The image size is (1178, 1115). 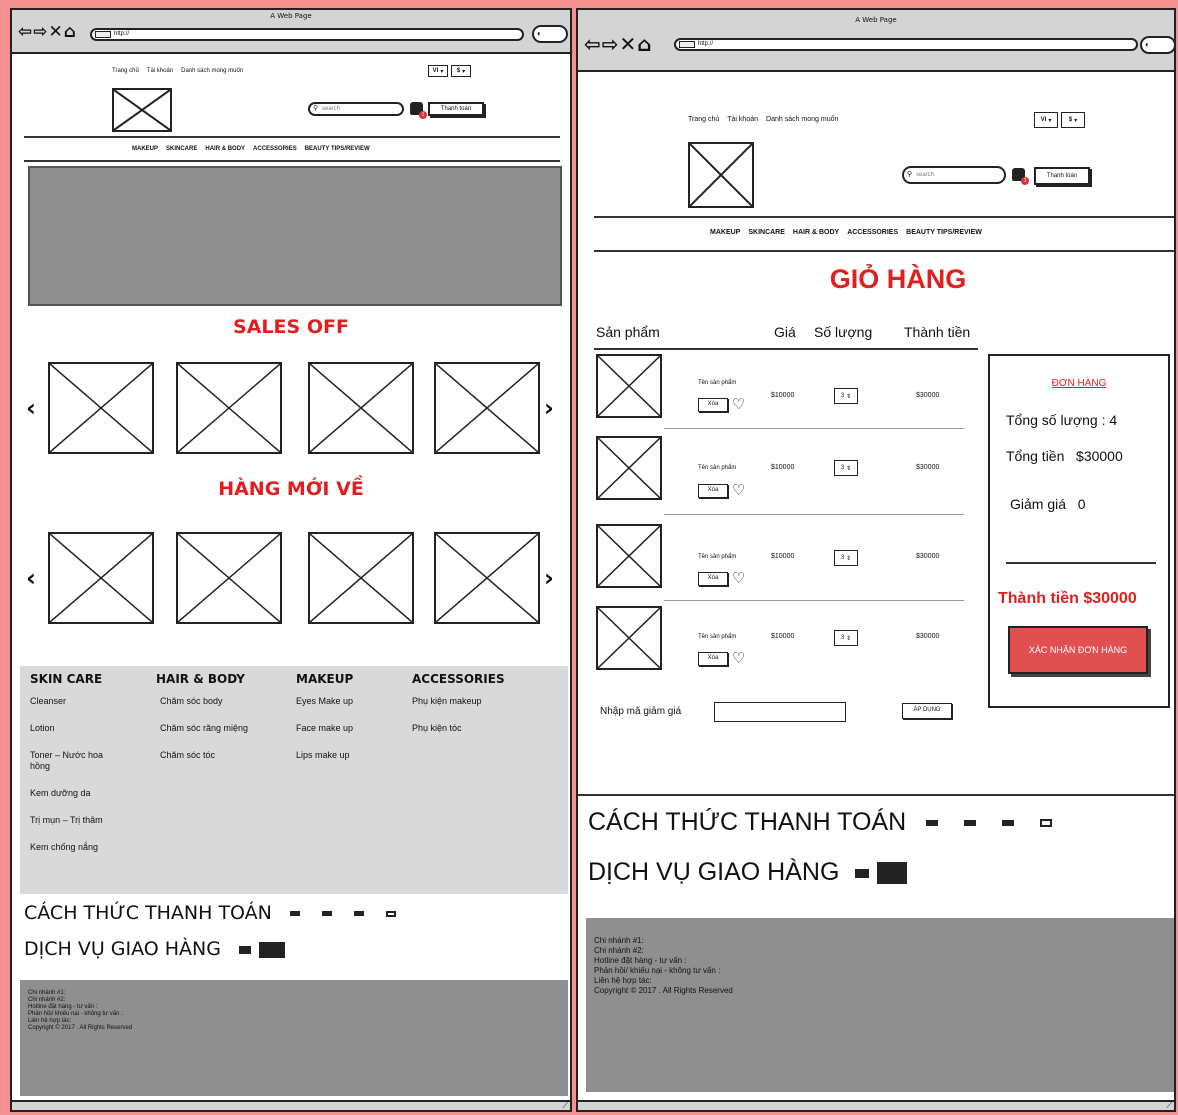 I want to click on shipping-services: DỊCH VỤ GIAO HÀNG, so click(x=748, y=872).